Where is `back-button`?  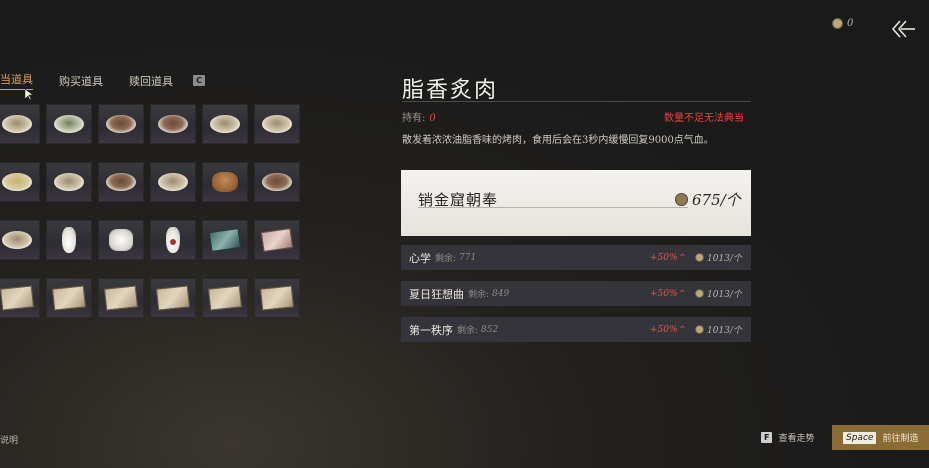 back-button is located at coordinates (903, 29).